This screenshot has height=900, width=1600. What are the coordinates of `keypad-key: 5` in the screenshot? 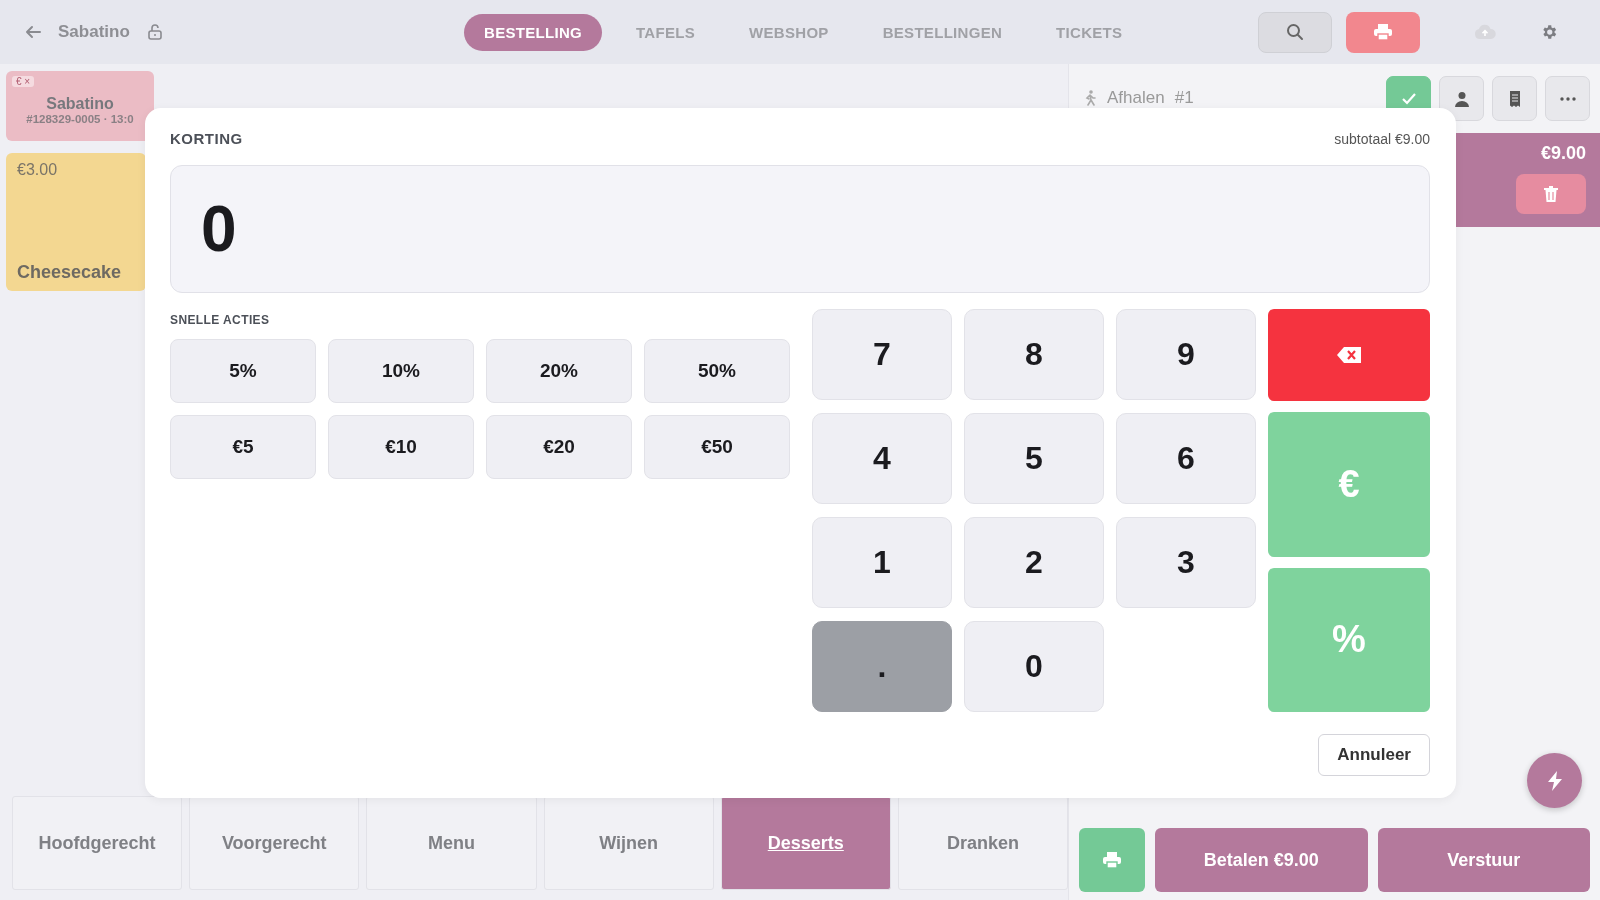 It's located at (1034, 458).